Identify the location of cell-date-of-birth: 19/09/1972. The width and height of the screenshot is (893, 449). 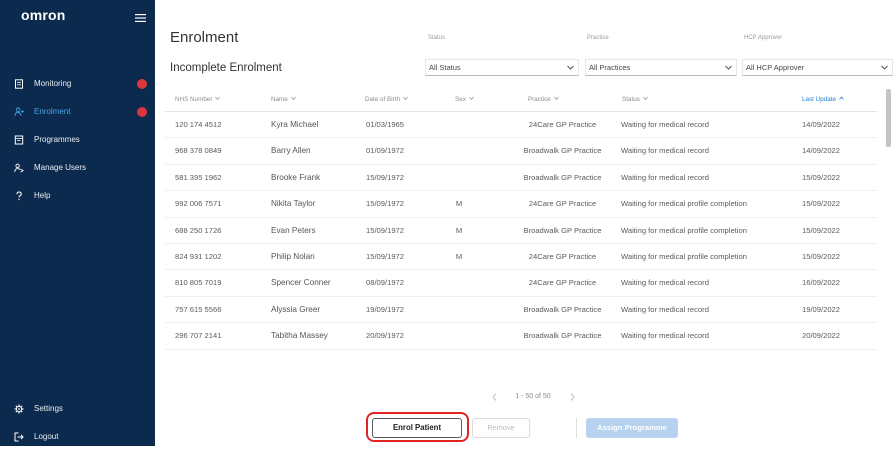
(385, 309).